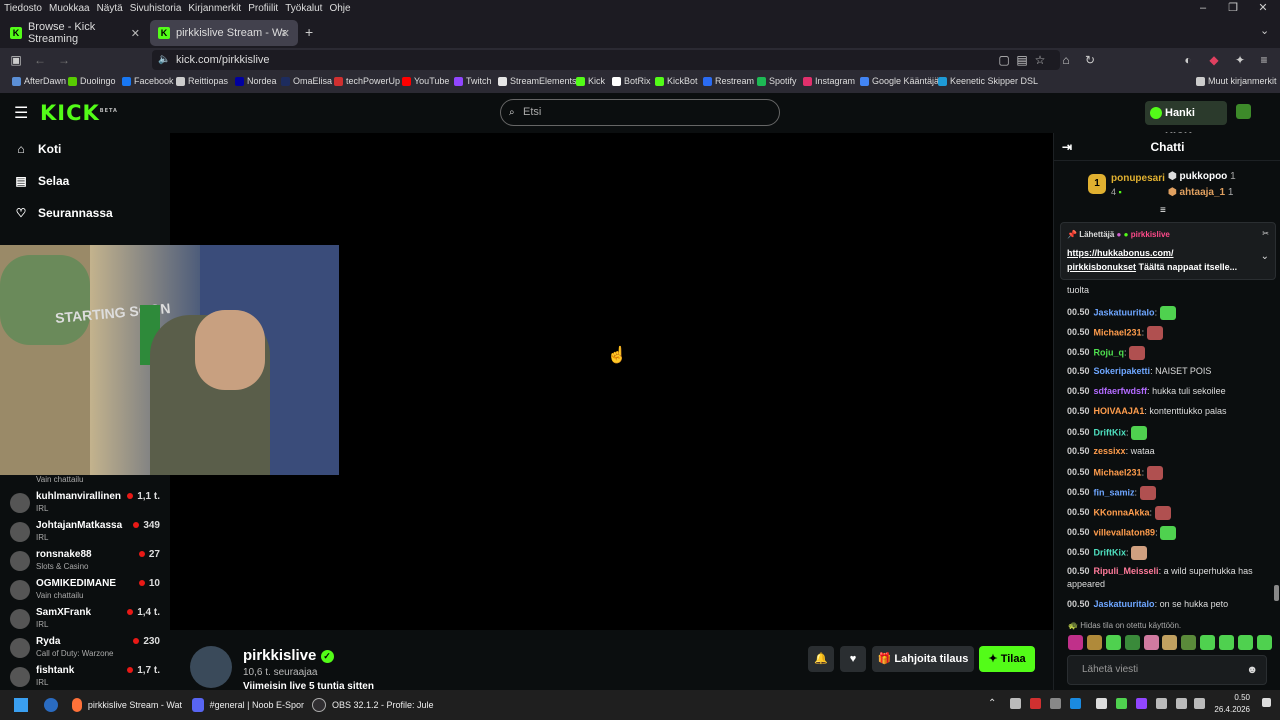  I want to click on screenshot-icon: ▢, so click(1004, 60).